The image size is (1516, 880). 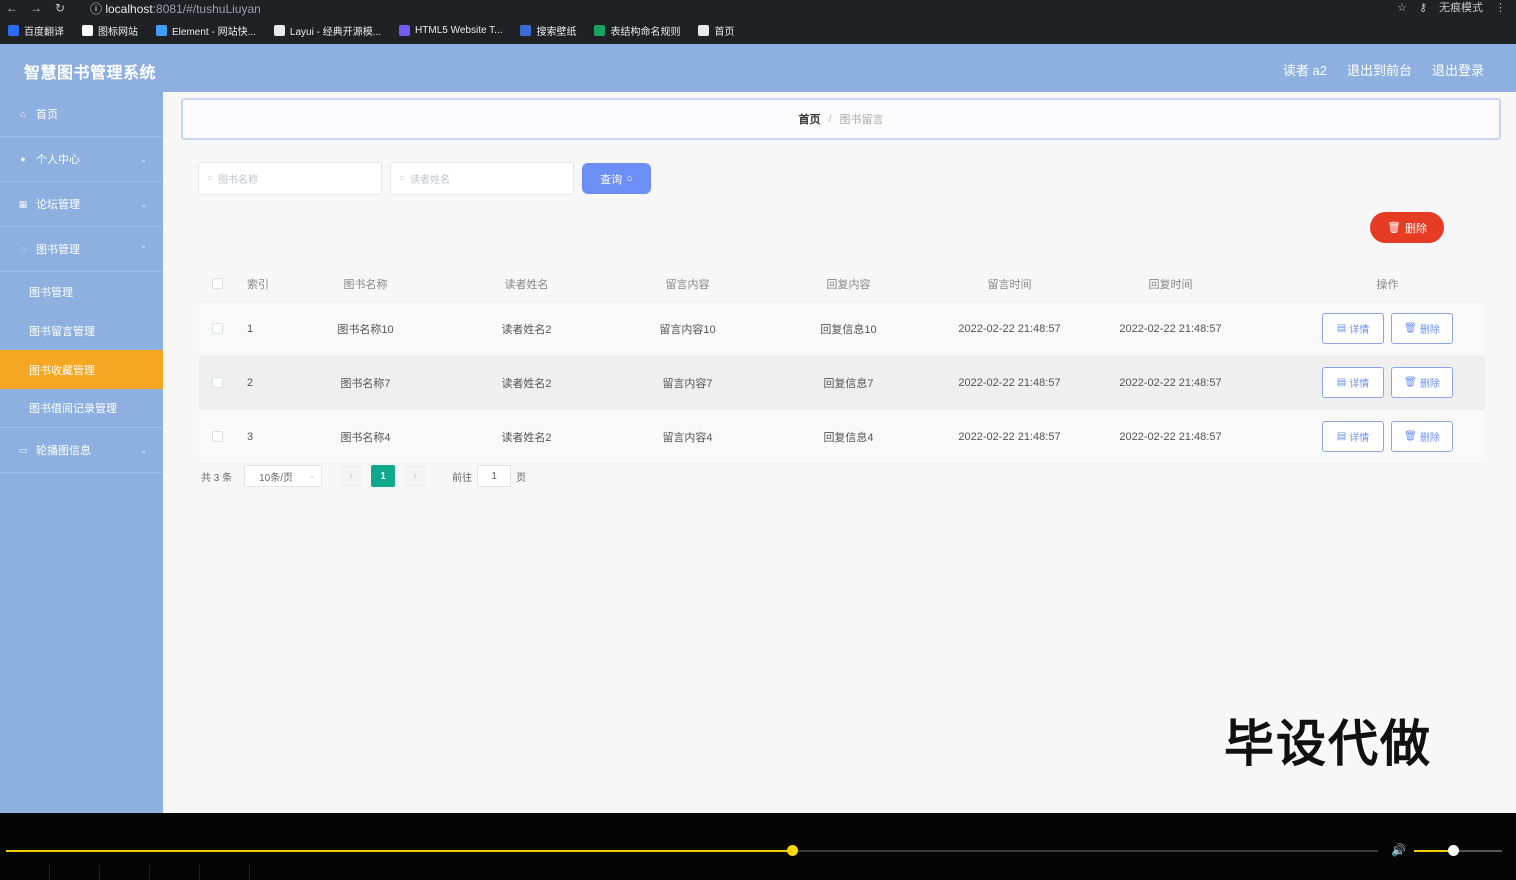 What do you see at coordinates (616, 178) in the screenshot?
I see `query-button: 查询 ○` at bounding box center [616, 178].